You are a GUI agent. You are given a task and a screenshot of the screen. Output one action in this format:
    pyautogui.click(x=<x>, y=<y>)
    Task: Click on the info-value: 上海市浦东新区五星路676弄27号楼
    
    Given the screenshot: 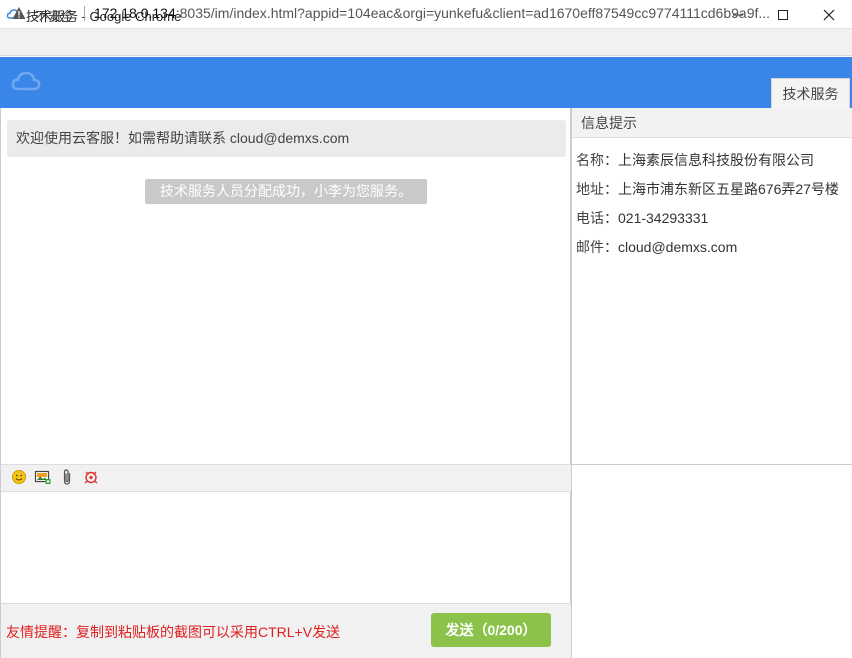 What is the action you would take?
    pyautogui.click(x=728, y=189)
    